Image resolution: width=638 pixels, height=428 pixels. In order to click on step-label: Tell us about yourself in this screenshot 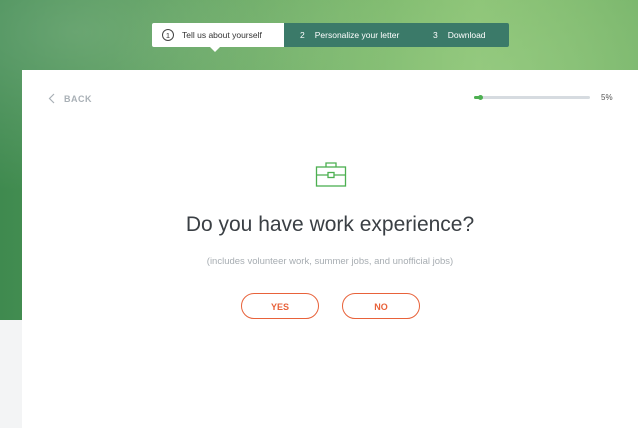, I will do `click(222, 35)`.